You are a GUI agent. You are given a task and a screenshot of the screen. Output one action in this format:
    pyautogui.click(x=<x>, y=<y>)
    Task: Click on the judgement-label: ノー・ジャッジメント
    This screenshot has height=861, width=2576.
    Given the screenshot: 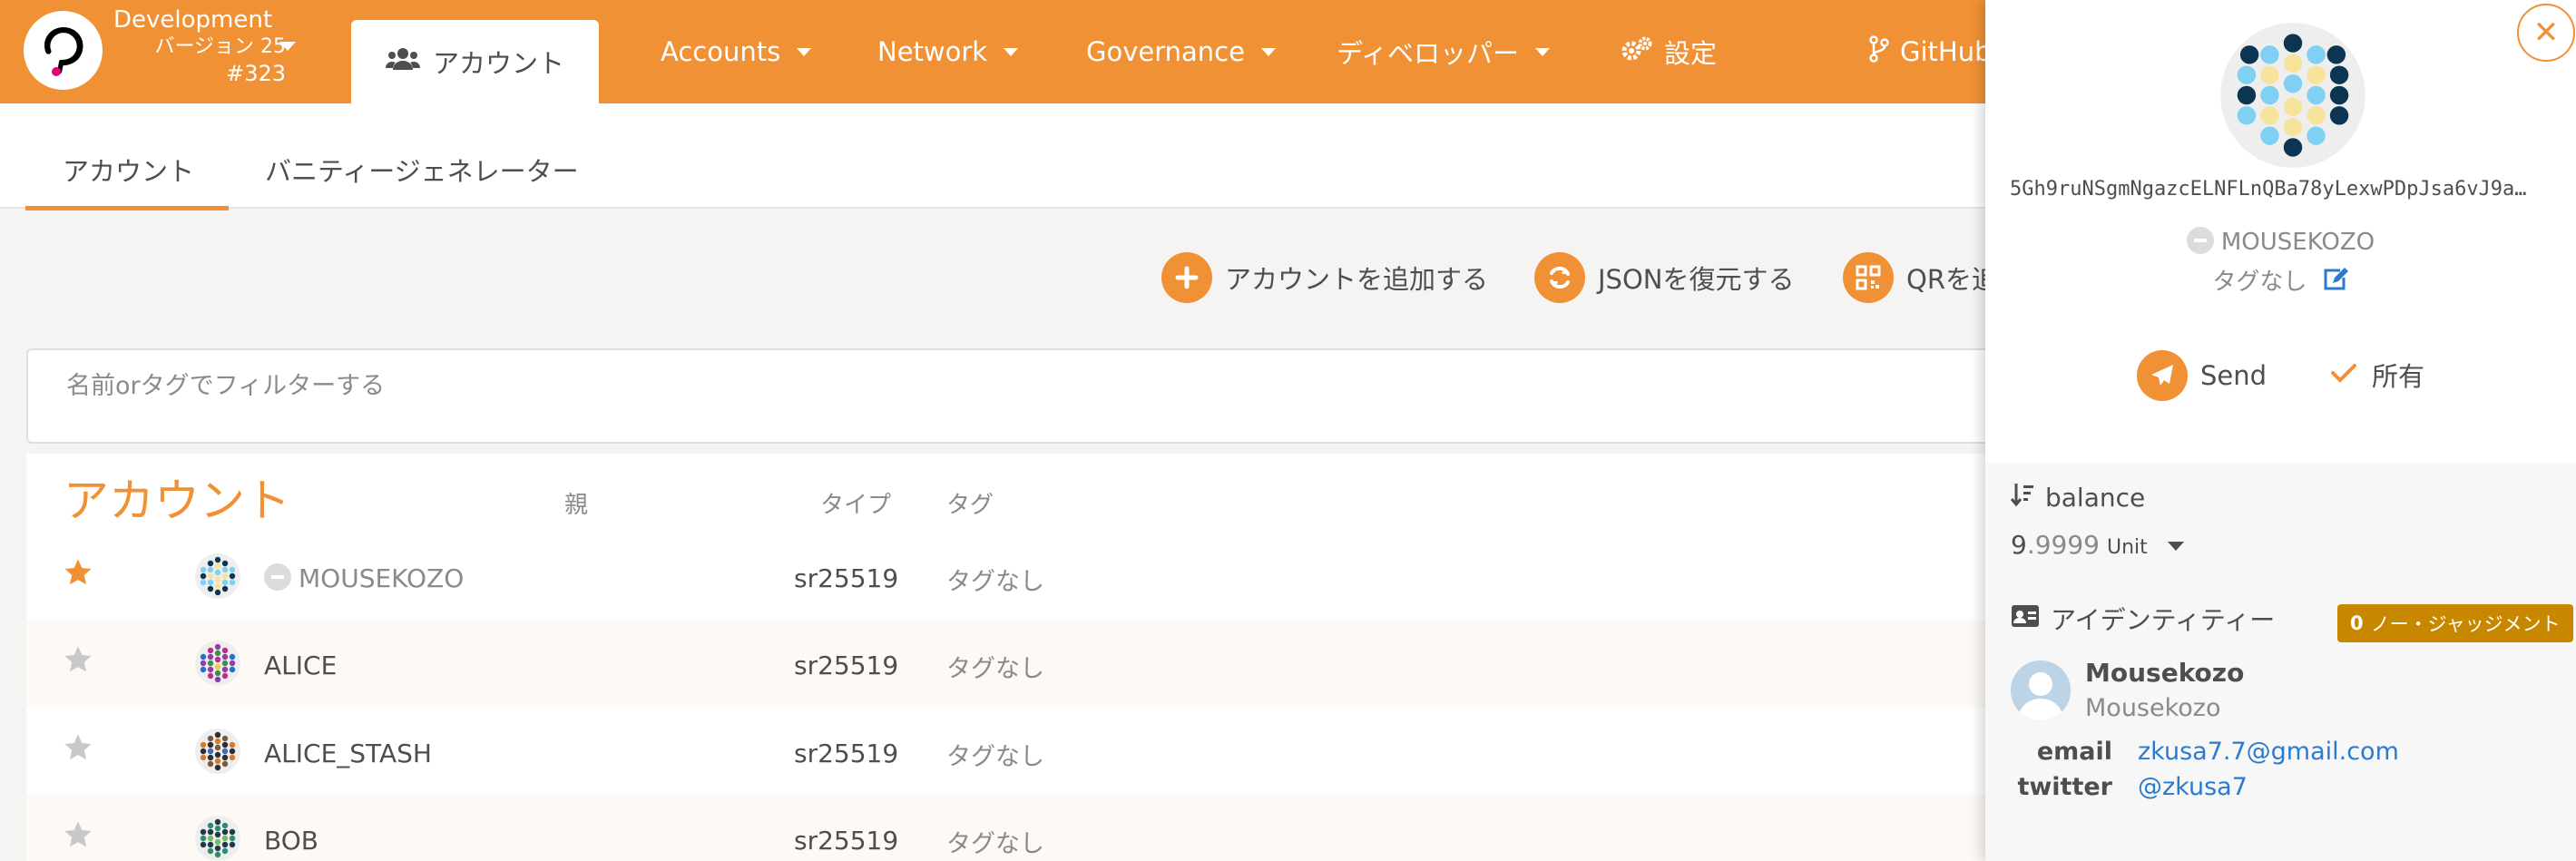 What is the action you would take?
    pyautogui.click(x=2465, y=624)
    